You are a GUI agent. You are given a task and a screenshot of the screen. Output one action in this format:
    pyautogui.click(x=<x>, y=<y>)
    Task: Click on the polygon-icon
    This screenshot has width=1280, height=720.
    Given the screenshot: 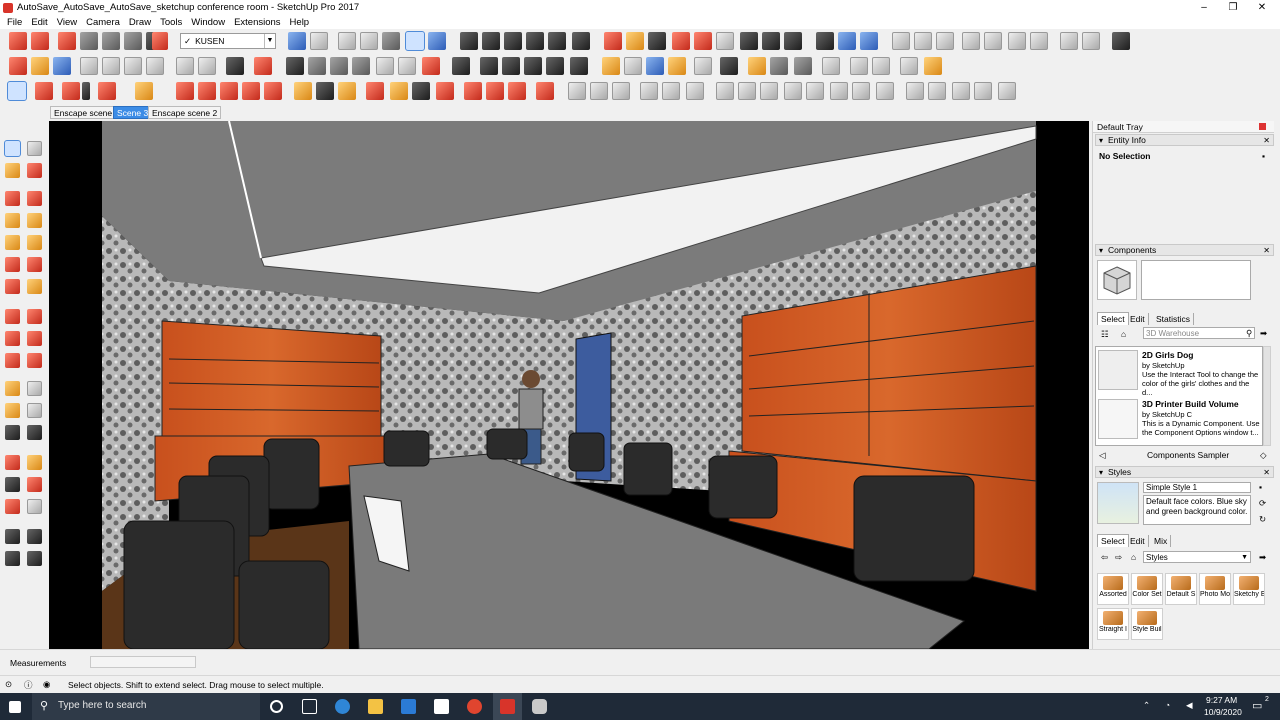 What is the action you would take?
    pyautogui.click(x=34, y=242)
    